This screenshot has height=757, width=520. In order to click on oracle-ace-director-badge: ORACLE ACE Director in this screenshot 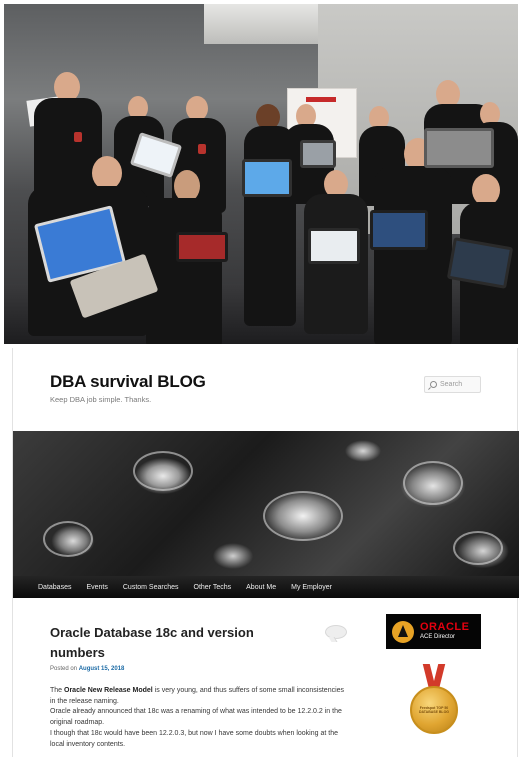, I will do `click(433, 631)`.